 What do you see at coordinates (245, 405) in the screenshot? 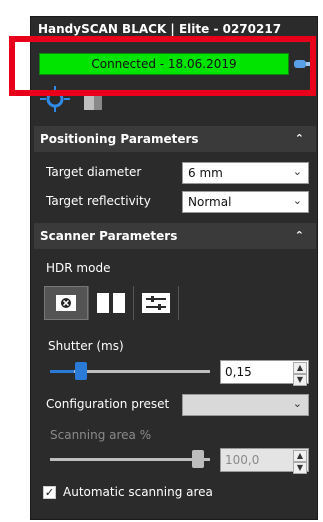
I see `configuration-preset-select: ⌄` at bounding box center [245, 405].